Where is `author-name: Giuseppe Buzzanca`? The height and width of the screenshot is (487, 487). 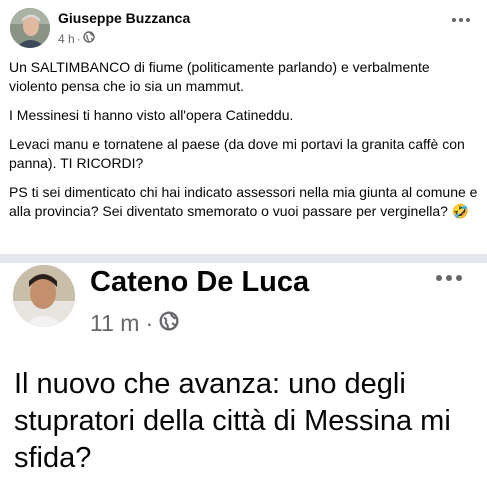 author-name: Giuseppe Buzzanca is located at coordinates (124, 18).